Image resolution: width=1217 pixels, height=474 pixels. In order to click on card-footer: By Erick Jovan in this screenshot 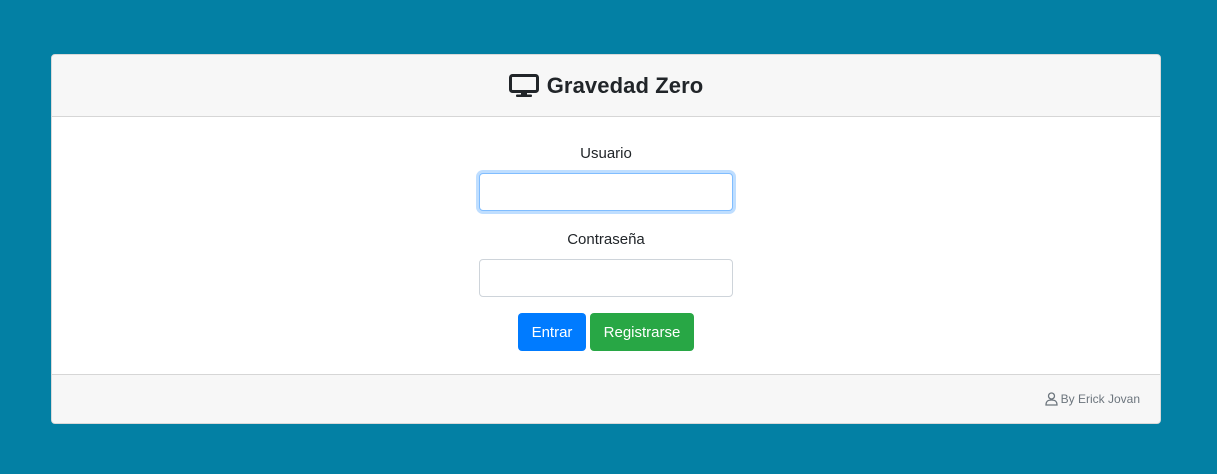, I will do `click(606, 398)`.